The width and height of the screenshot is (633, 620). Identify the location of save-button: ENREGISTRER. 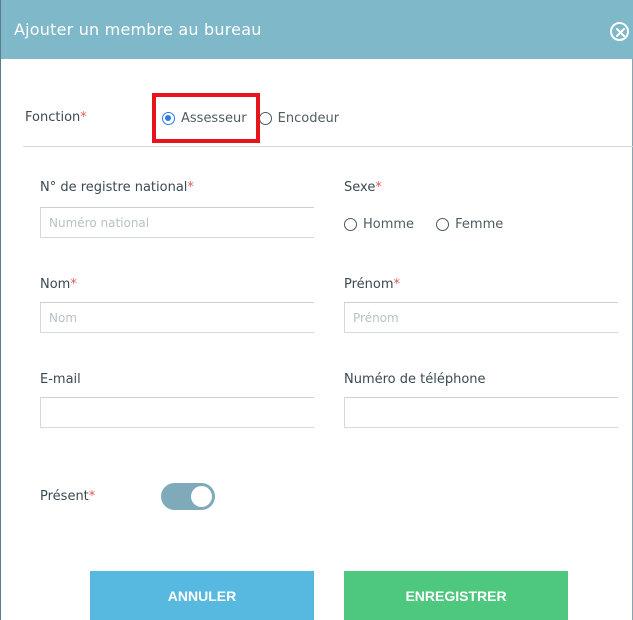
(456, 595).